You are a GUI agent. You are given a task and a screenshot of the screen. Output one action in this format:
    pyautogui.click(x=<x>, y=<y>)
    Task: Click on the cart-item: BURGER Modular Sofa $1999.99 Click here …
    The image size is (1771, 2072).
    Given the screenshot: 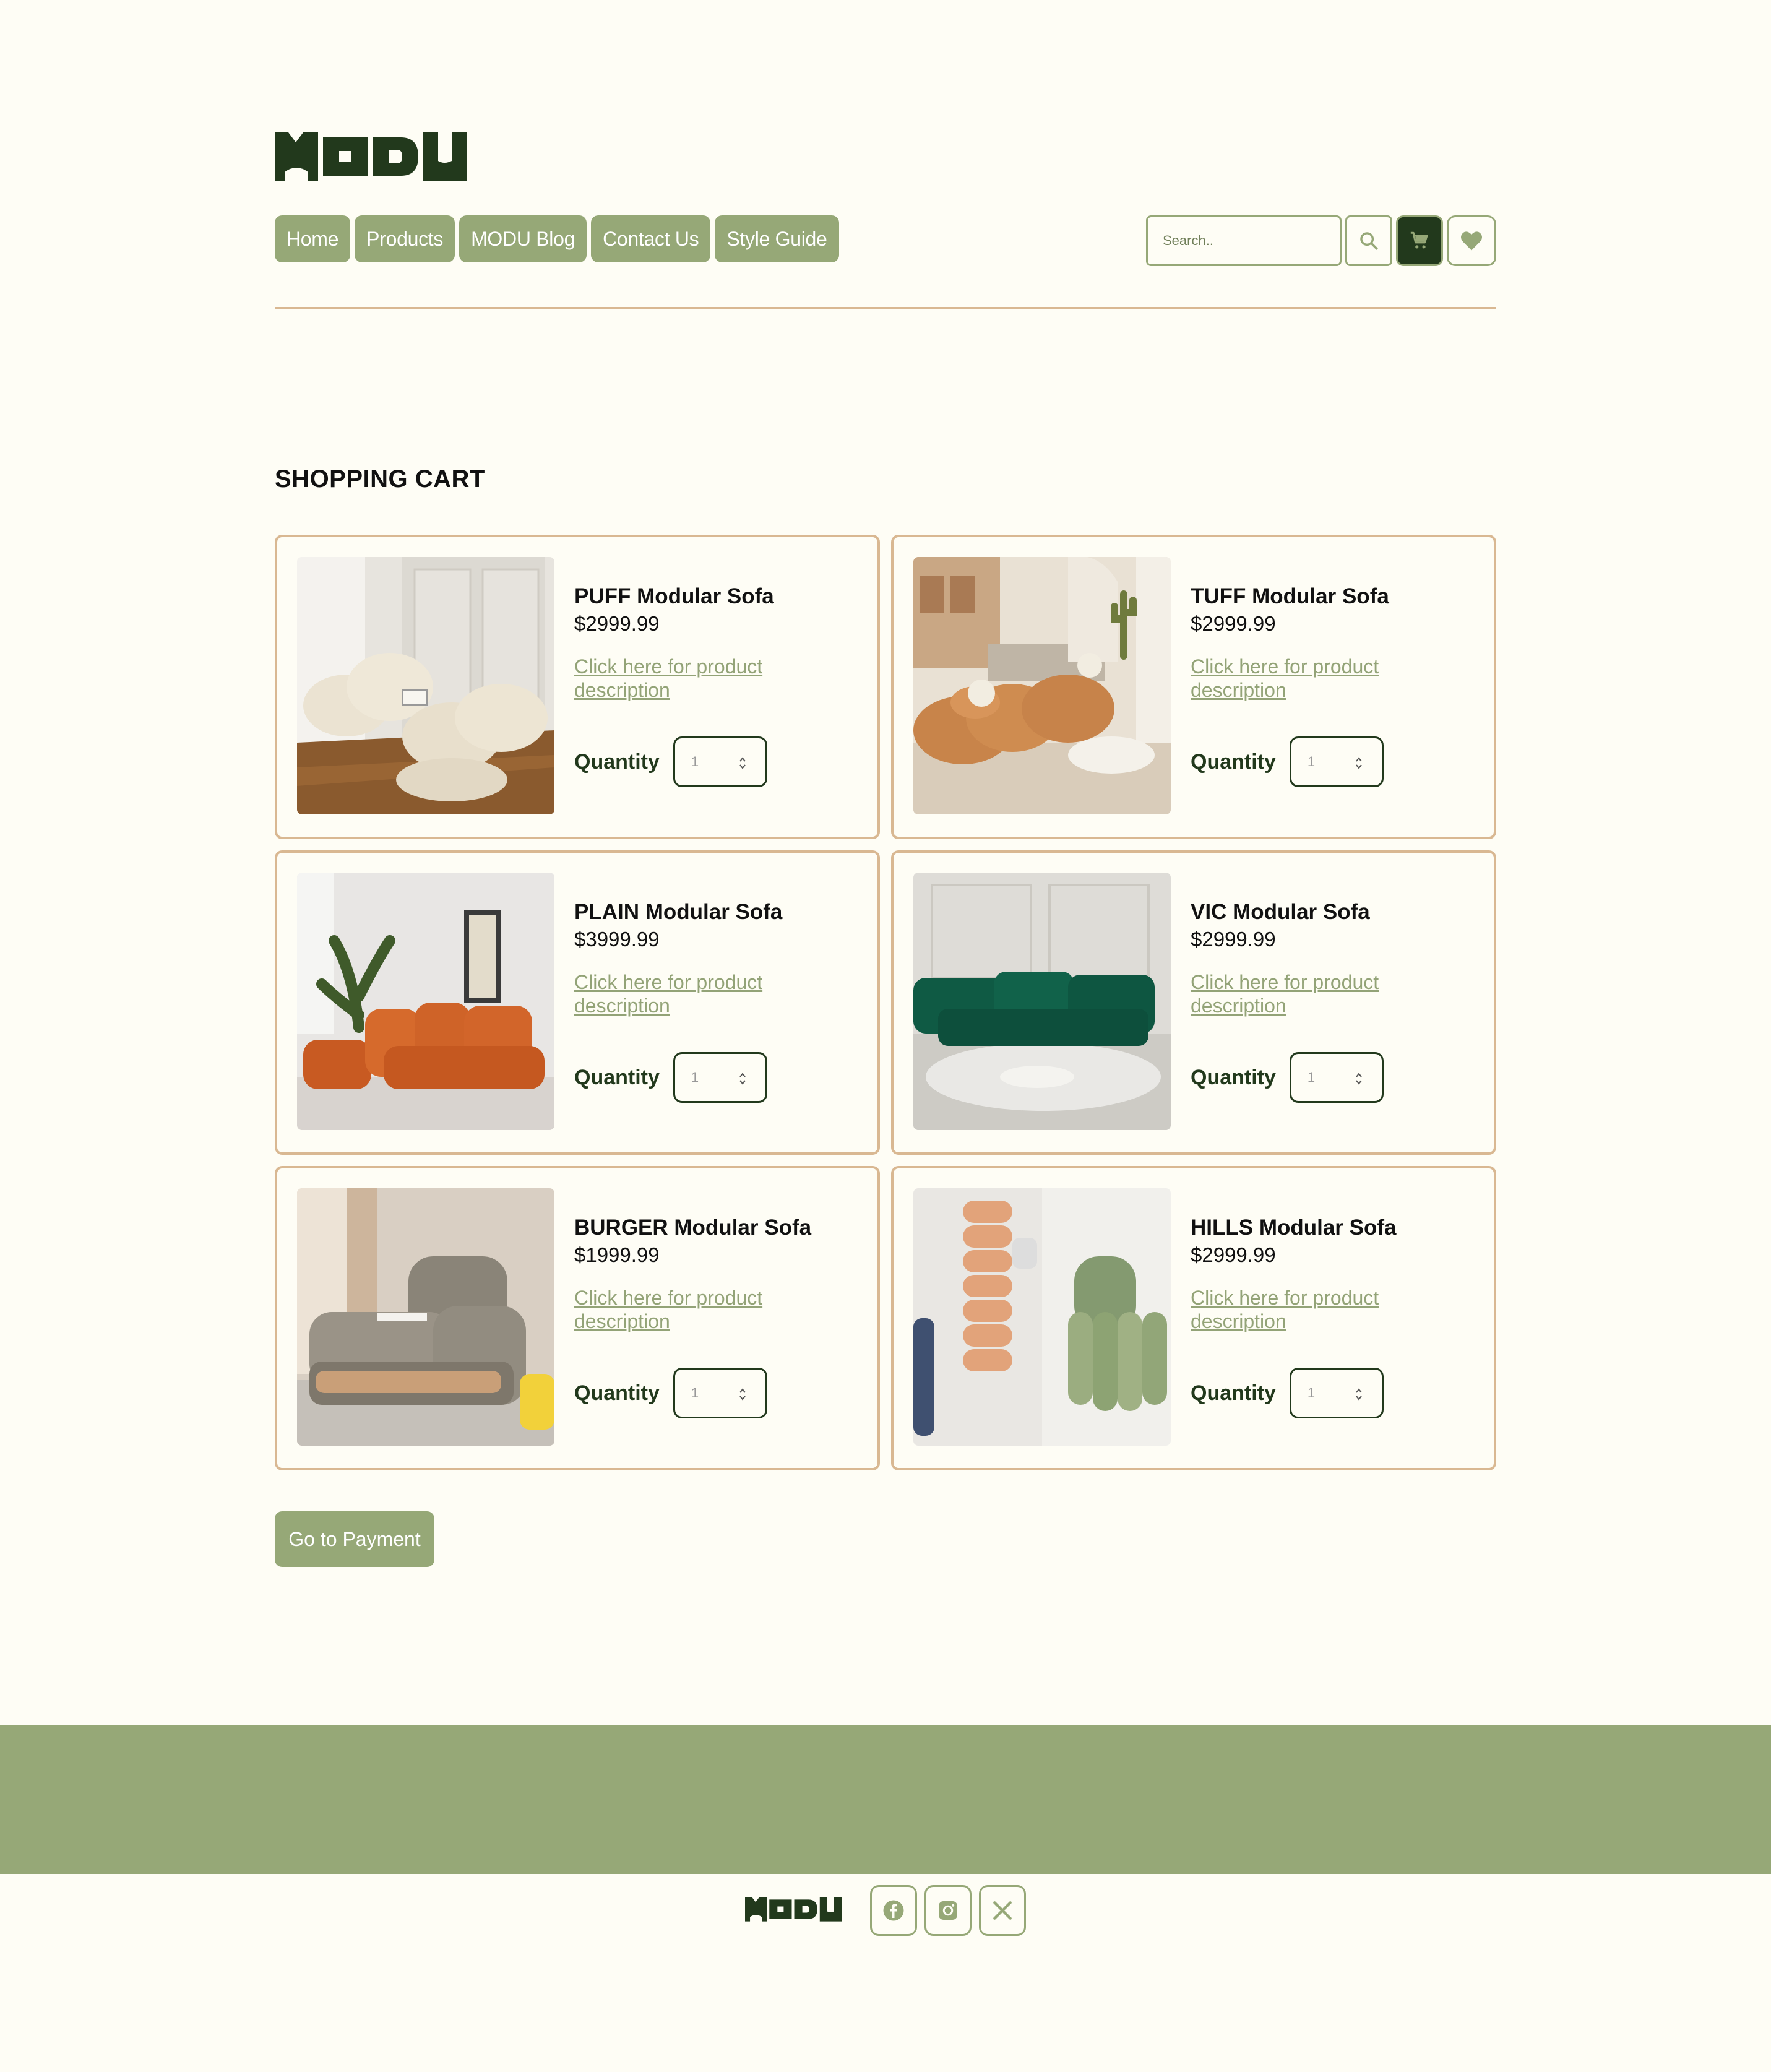 What is the action you would take?
    pyautogui.click(x=577, y=1318)
    